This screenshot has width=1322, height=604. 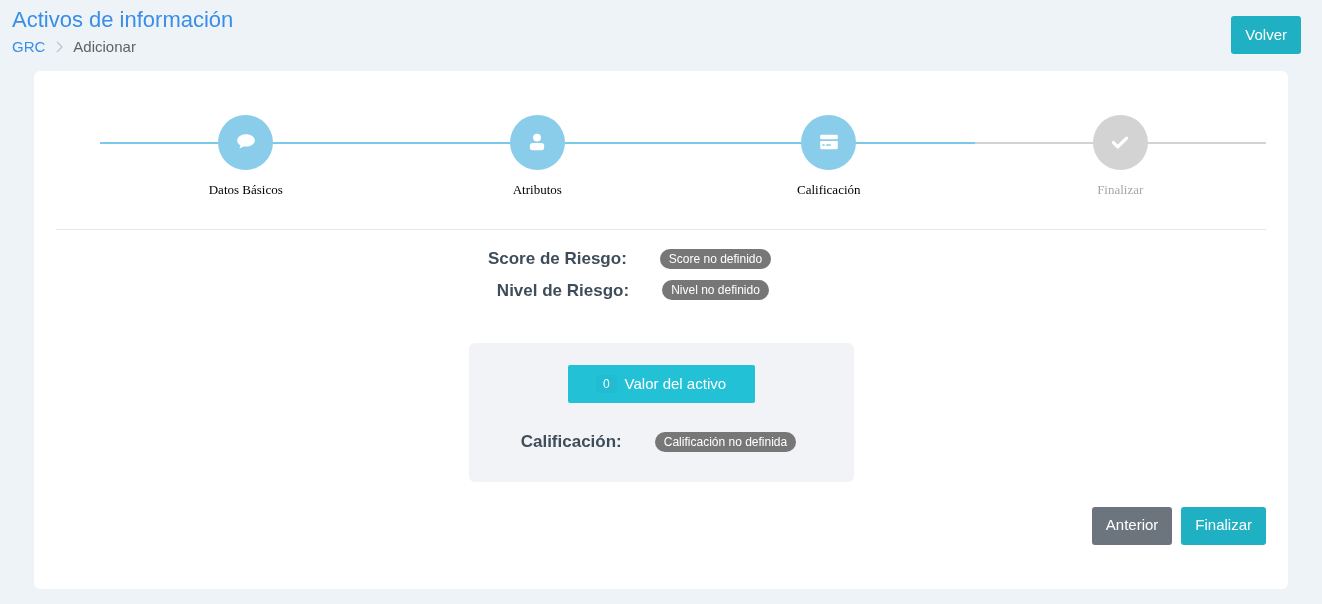 I want to click on step-label: Atributos, so click(x=537, y=189).